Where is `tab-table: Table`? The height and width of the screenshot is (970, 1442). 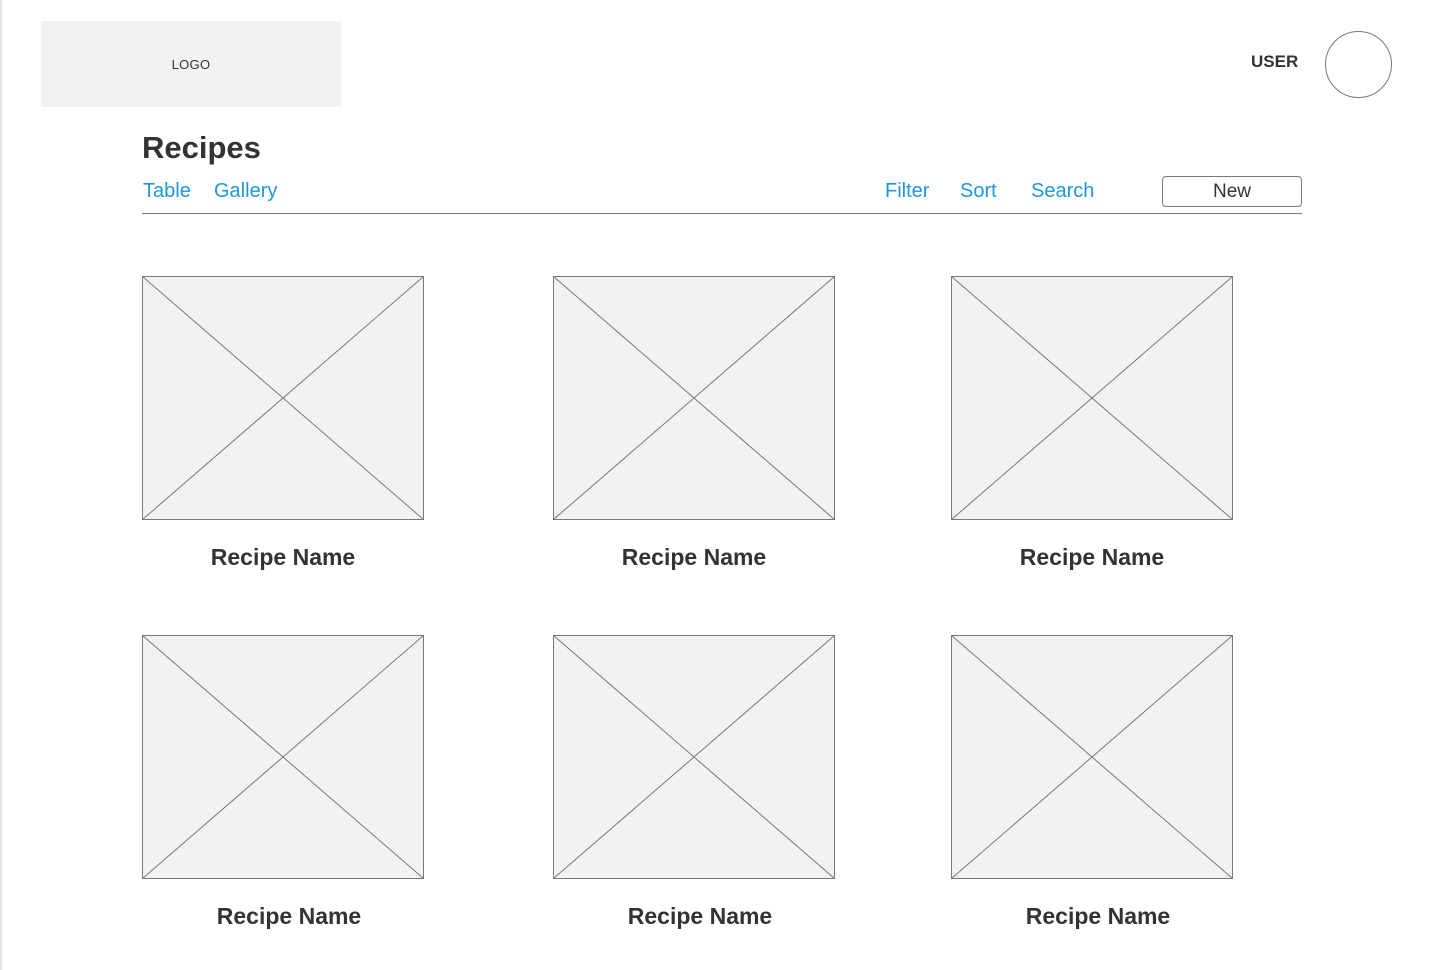
tab-table: Table is located at coordinates (167, 191).